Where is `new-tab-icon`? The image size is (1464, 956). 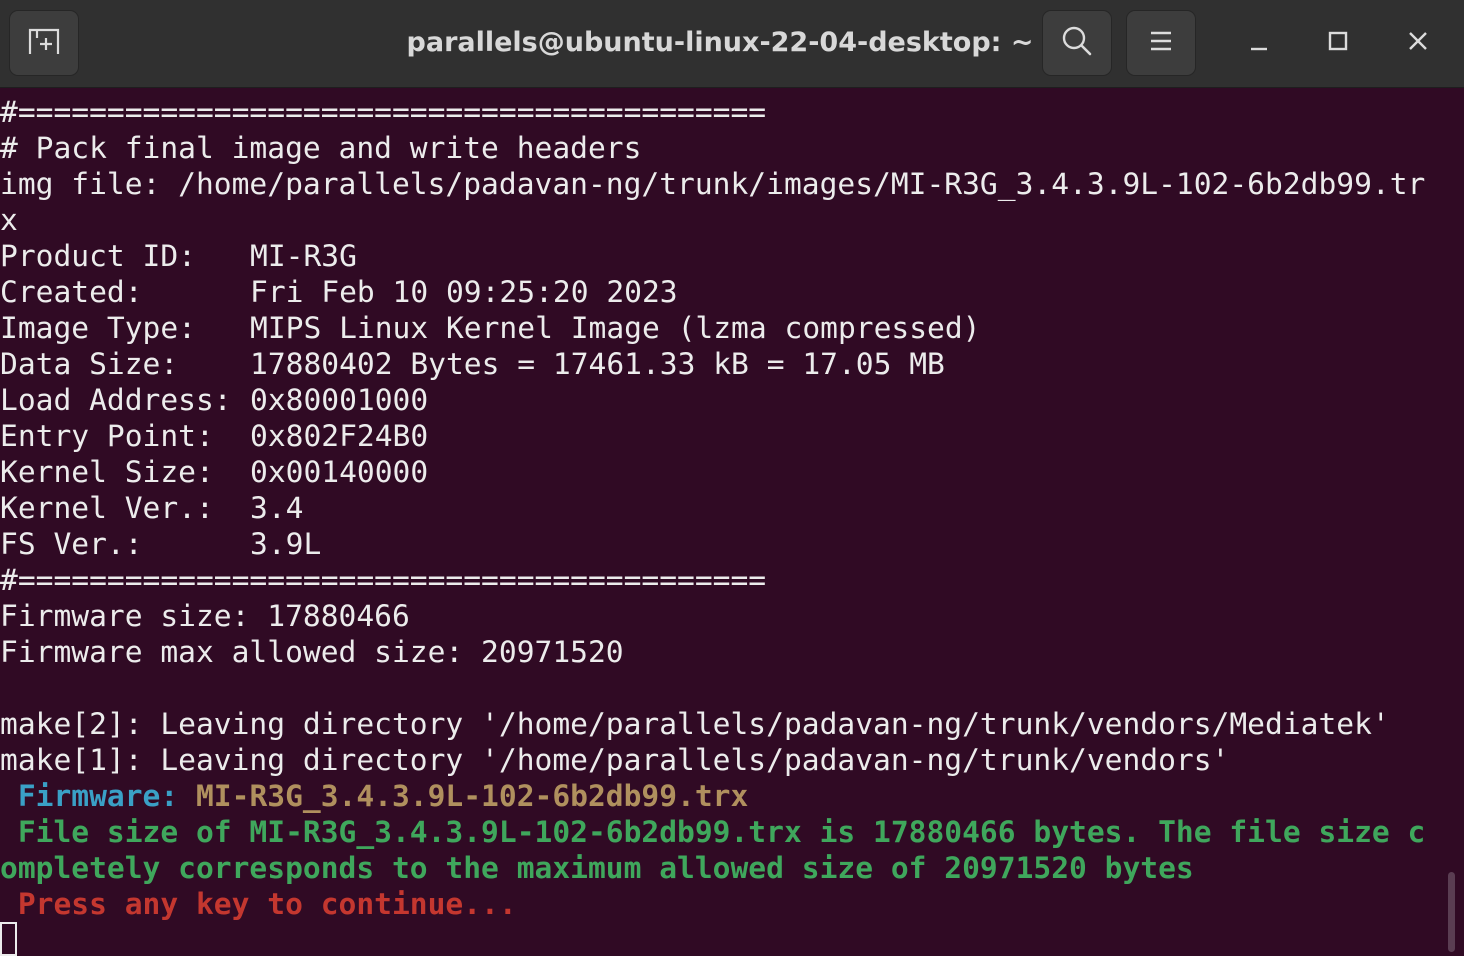
new-tab-icon is located at coordinates (44, 43).